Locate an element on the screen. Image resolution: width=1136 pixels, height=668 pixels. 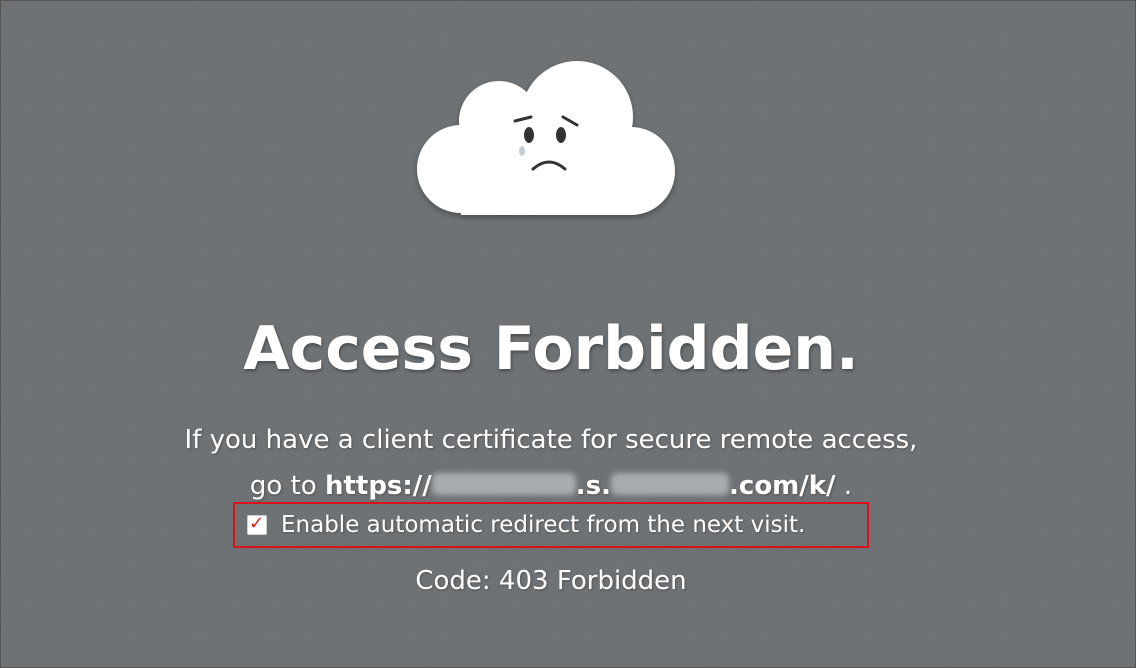
sad-cloud-icon is located at coordinates (547, 140).